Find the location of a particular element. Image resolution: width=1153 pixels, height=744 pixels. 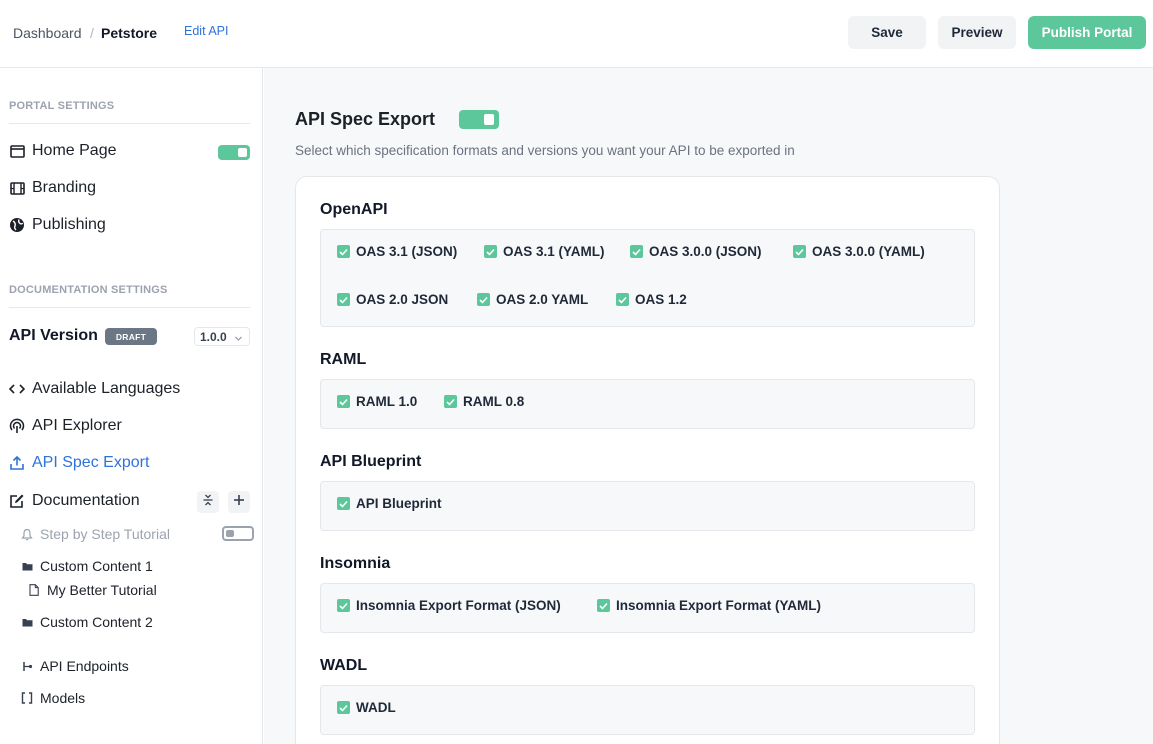

api-spec-export-toggle is located at coordinates (479, 119).